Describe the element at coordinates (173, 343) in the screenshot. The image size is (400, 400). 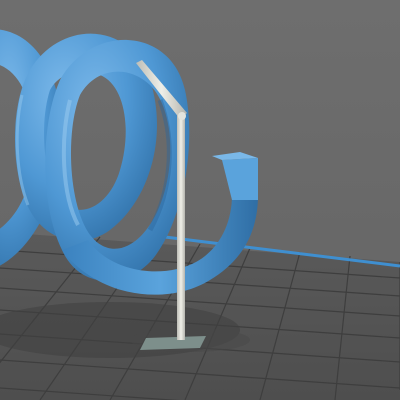
I see `support-base-plate` at that location.